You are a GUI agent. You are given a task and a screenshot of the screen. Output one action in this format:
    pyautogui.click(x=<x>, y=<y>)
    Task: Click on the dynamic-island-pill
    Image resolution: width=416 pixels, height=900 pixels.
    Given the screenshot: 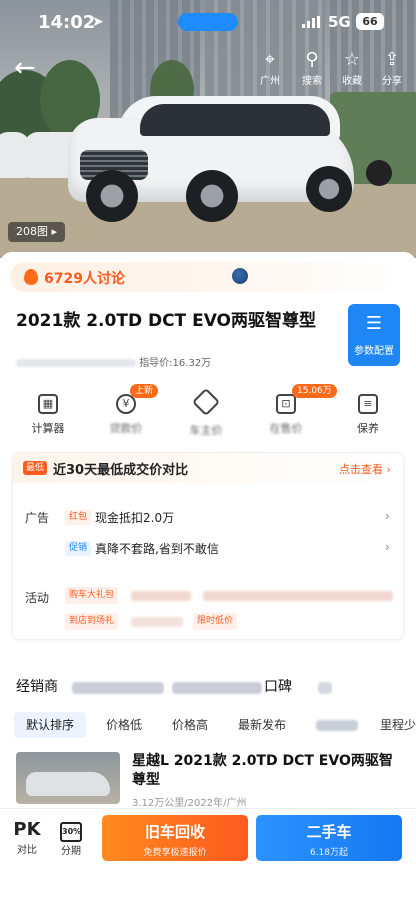 What is the action you would take?
    pyautogui.click(x=208, y=22)
    